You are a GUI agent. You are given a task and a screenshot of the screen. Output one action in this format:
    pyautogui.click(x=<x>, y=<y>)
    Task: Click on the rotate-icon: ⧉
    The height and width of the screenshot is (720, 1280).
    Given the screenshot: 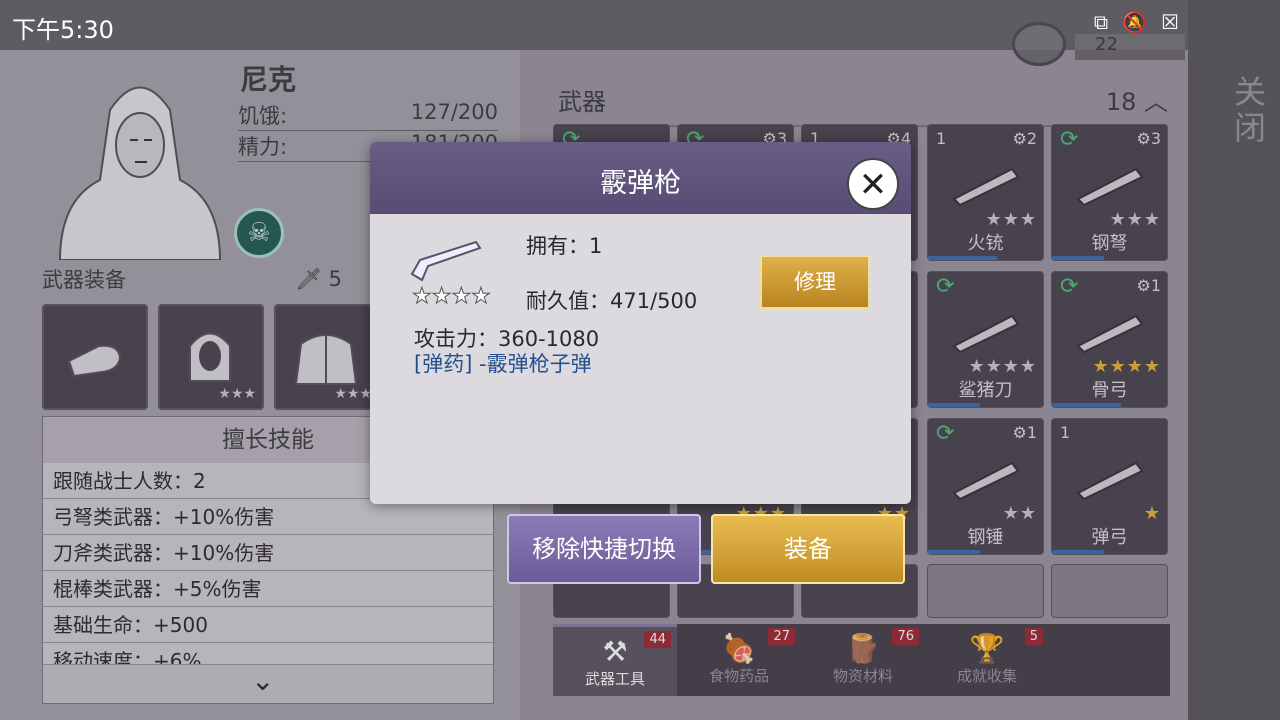 What is the action you would take?
    pyautogui.click(x=1101, y=22)
    